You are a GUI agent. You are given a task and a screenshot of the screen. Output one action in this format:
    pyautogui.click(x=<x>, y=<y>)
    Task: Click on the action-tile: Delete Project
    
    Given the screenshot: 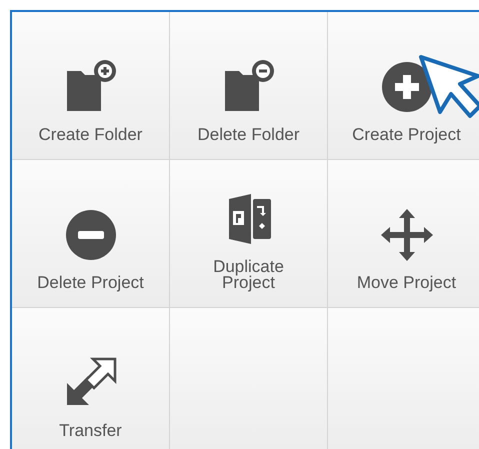 What is the action you would take?
    pyautogui.click(x=91, y=234)
    